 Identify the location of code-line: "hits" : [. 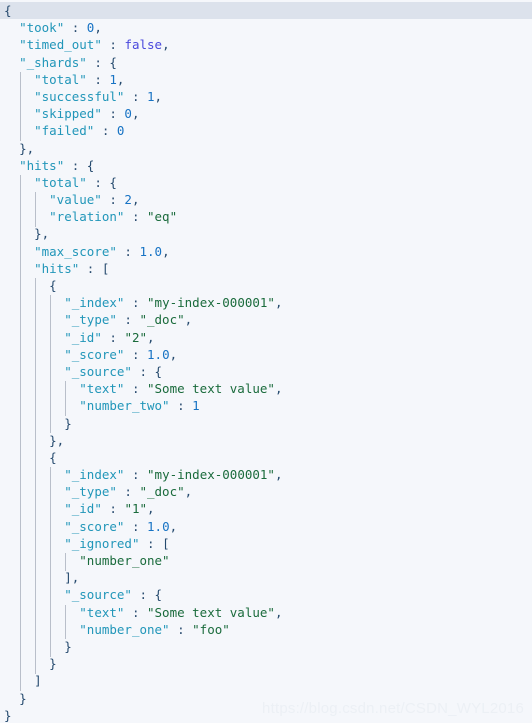
(266, 268).